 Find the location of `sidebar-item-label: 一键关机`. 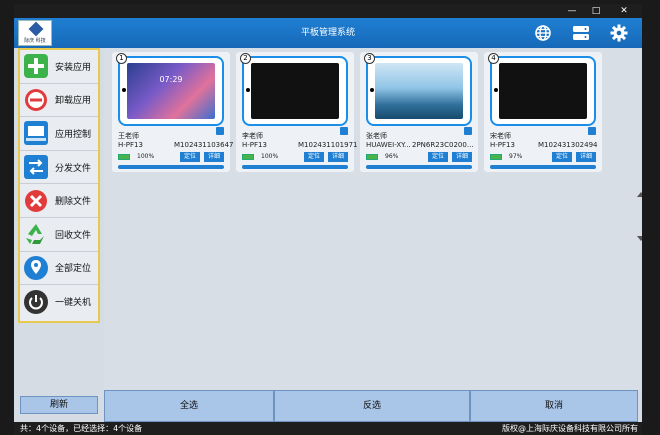

sidebar-item-label: 一键关机 is located at coordinates (73, 303).